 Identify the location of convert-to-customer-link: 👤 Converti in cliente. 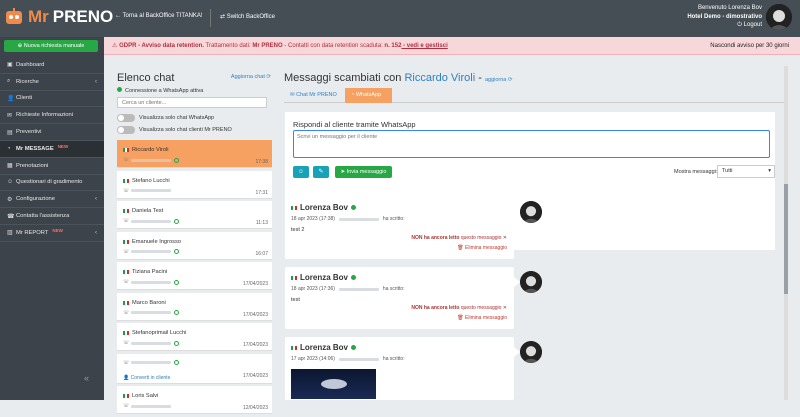
(146, 378).